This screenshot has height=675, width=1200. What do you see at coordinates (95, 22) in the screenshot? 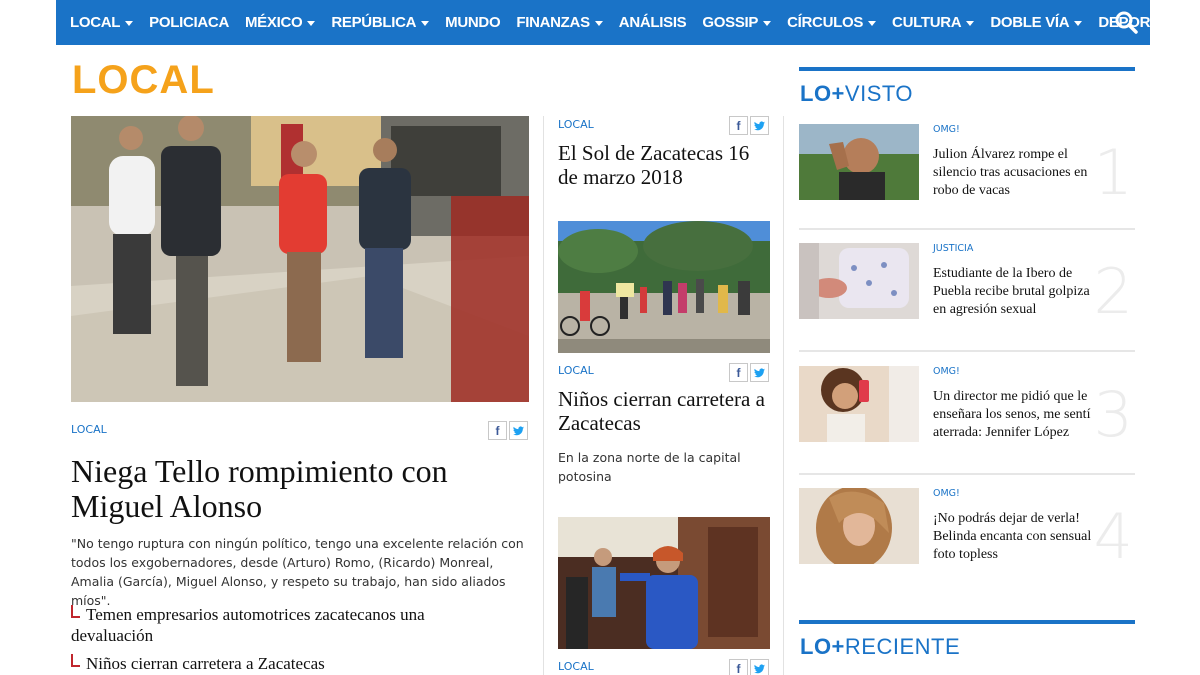
I see `nav-item-label: LOCAL` at bounding box center [95, 22].